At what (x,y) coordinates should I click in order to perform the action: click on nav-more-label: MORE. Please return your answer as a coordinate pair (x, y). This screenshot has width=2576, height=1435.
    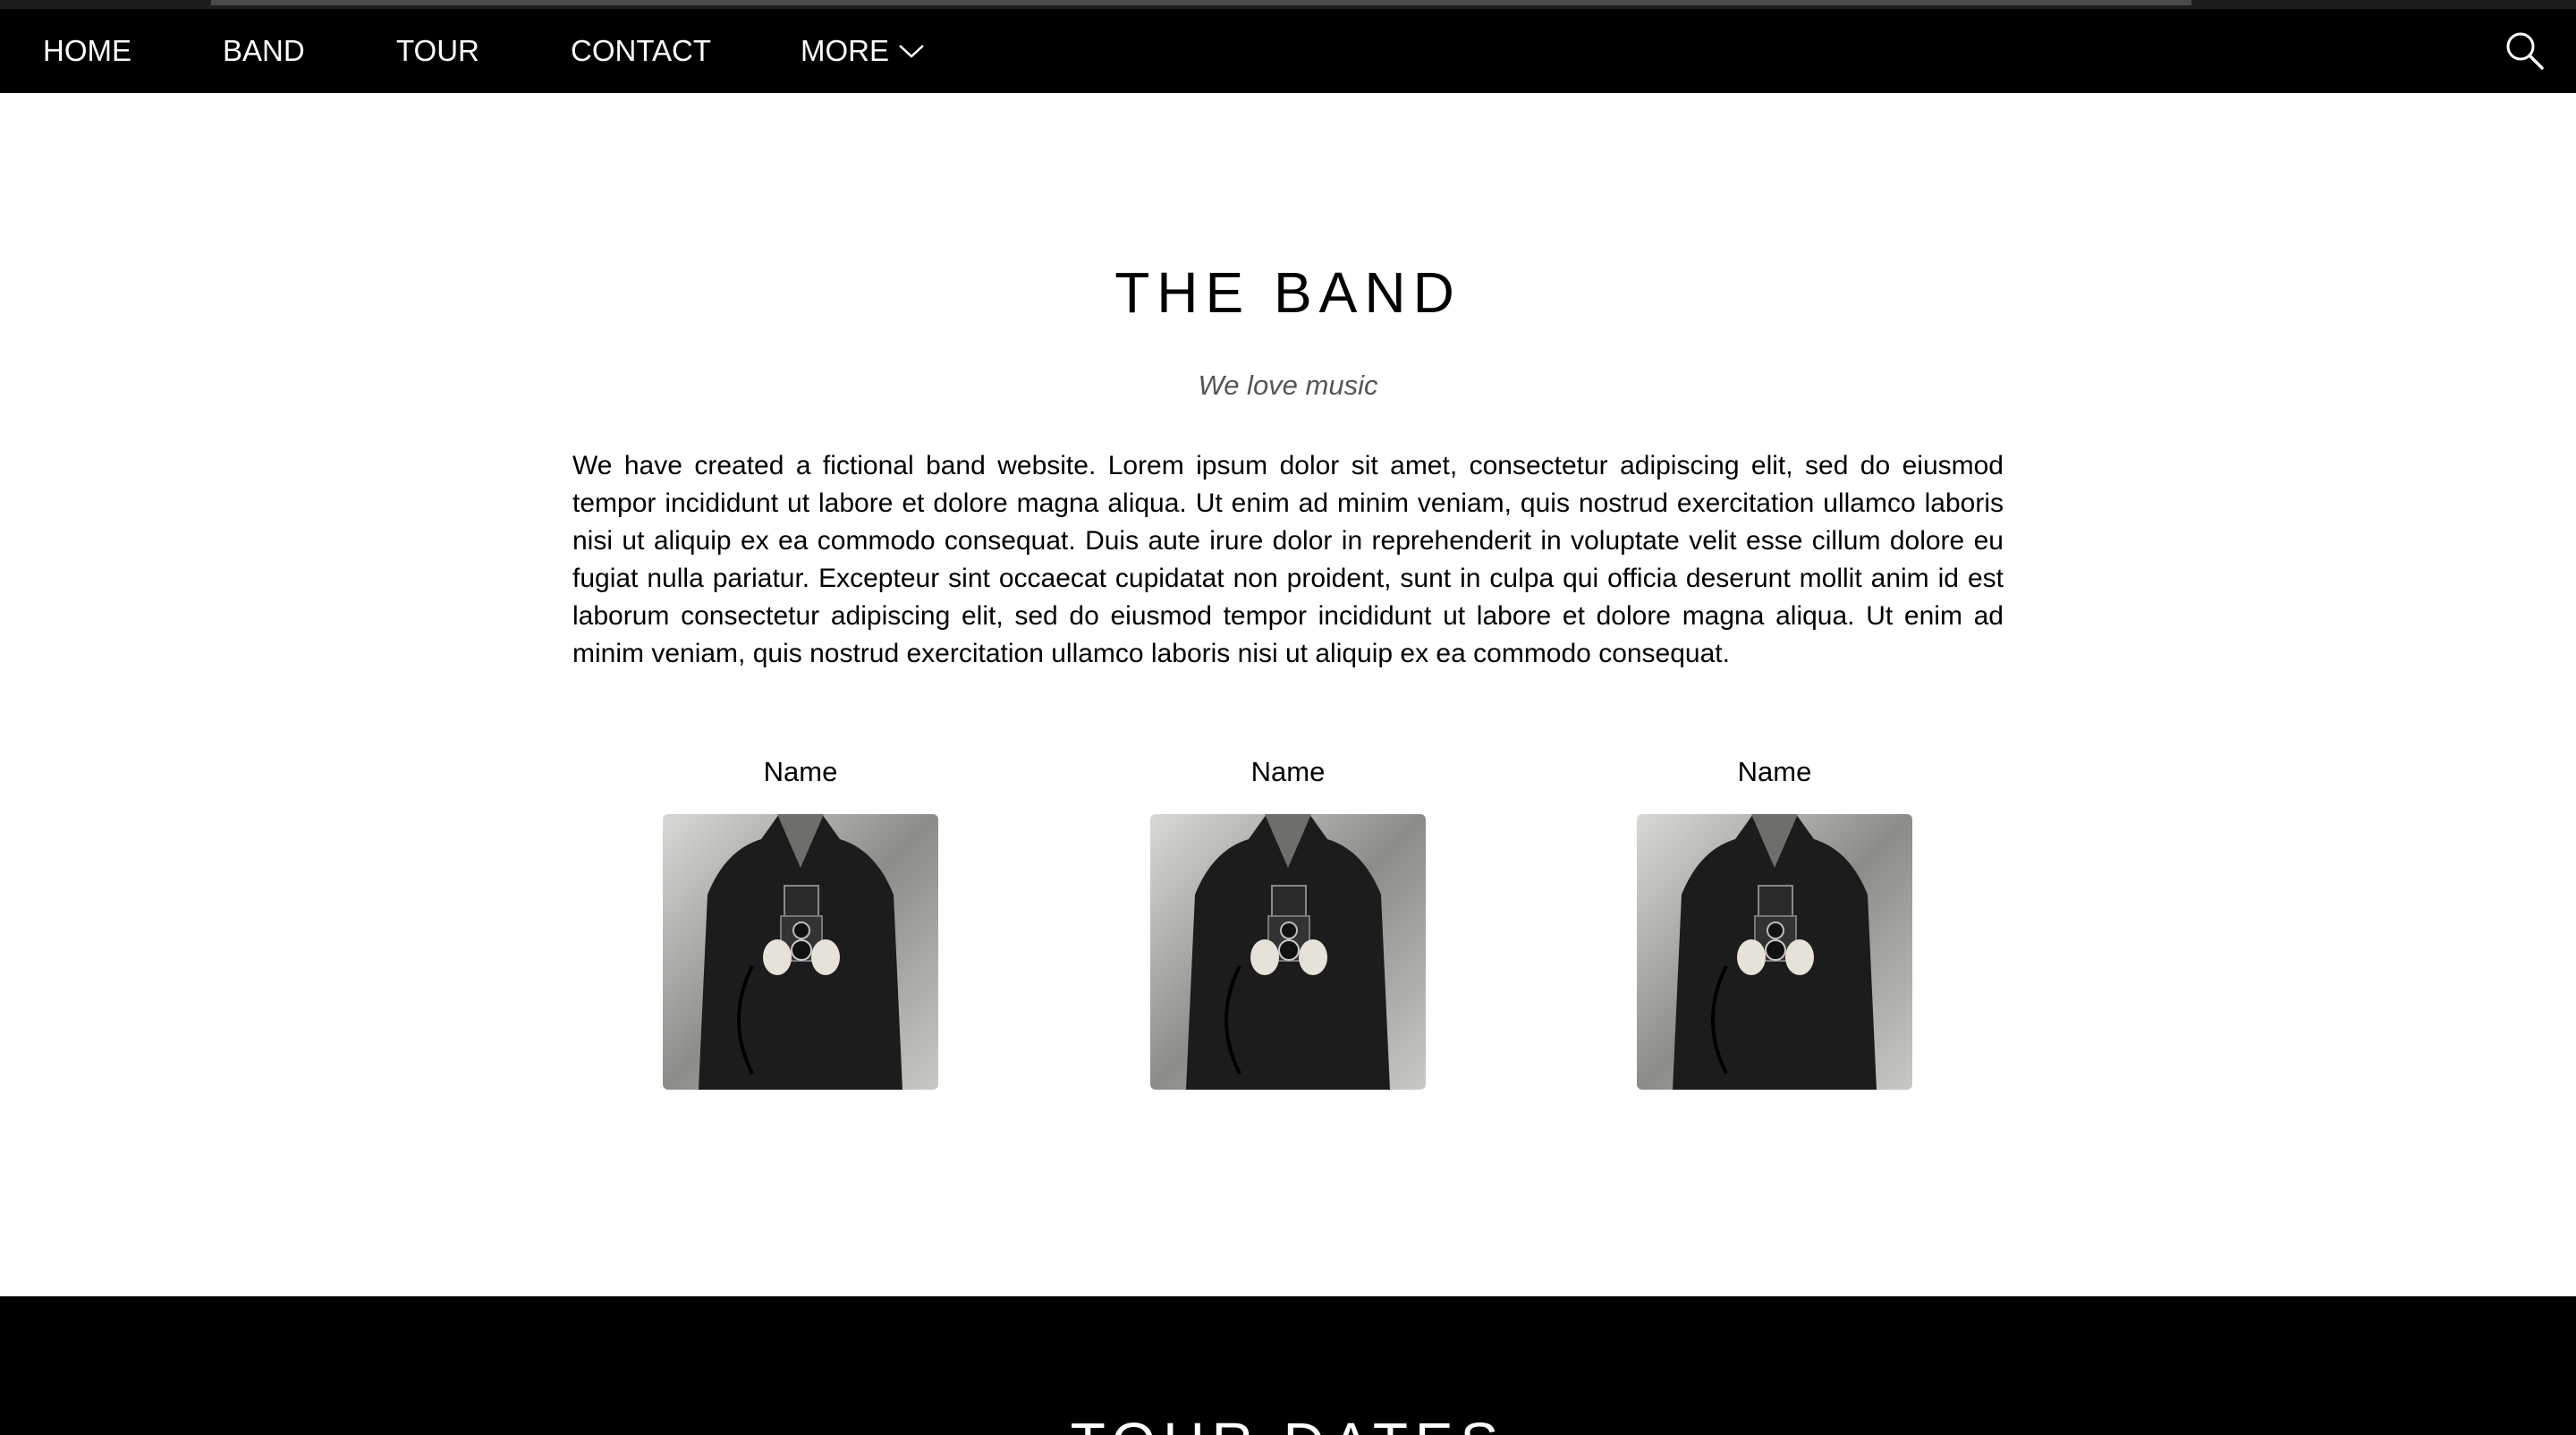
    Looking at the image, I should click on (845, 50).